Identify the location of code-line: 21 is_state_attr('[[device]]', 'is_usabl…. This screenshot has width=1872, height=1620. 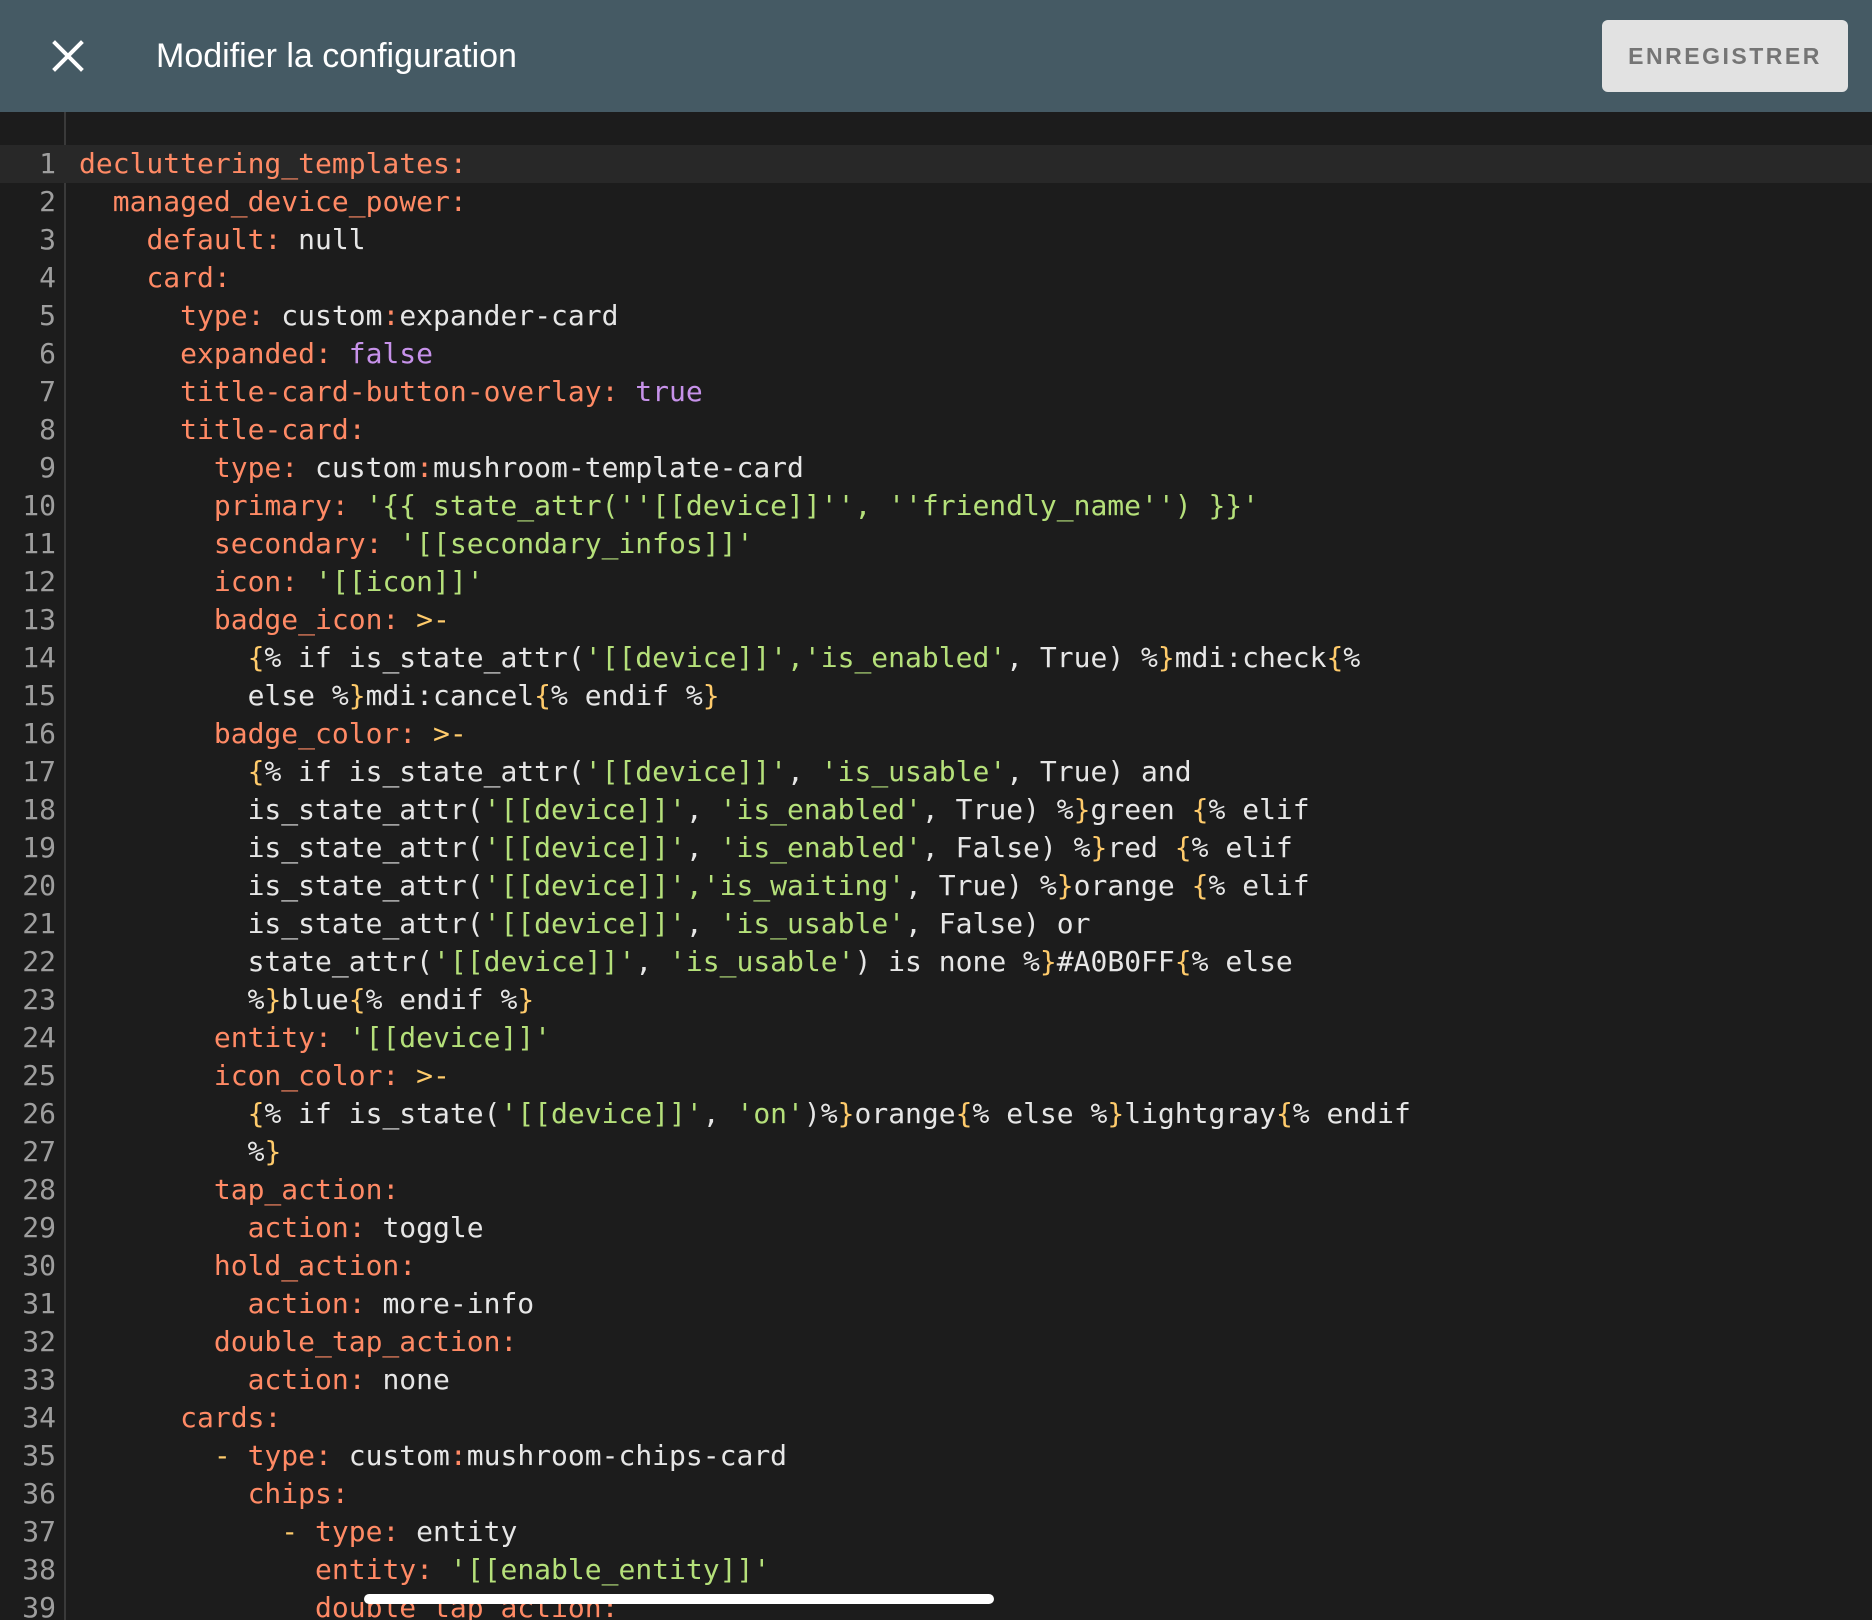
(936, 924).